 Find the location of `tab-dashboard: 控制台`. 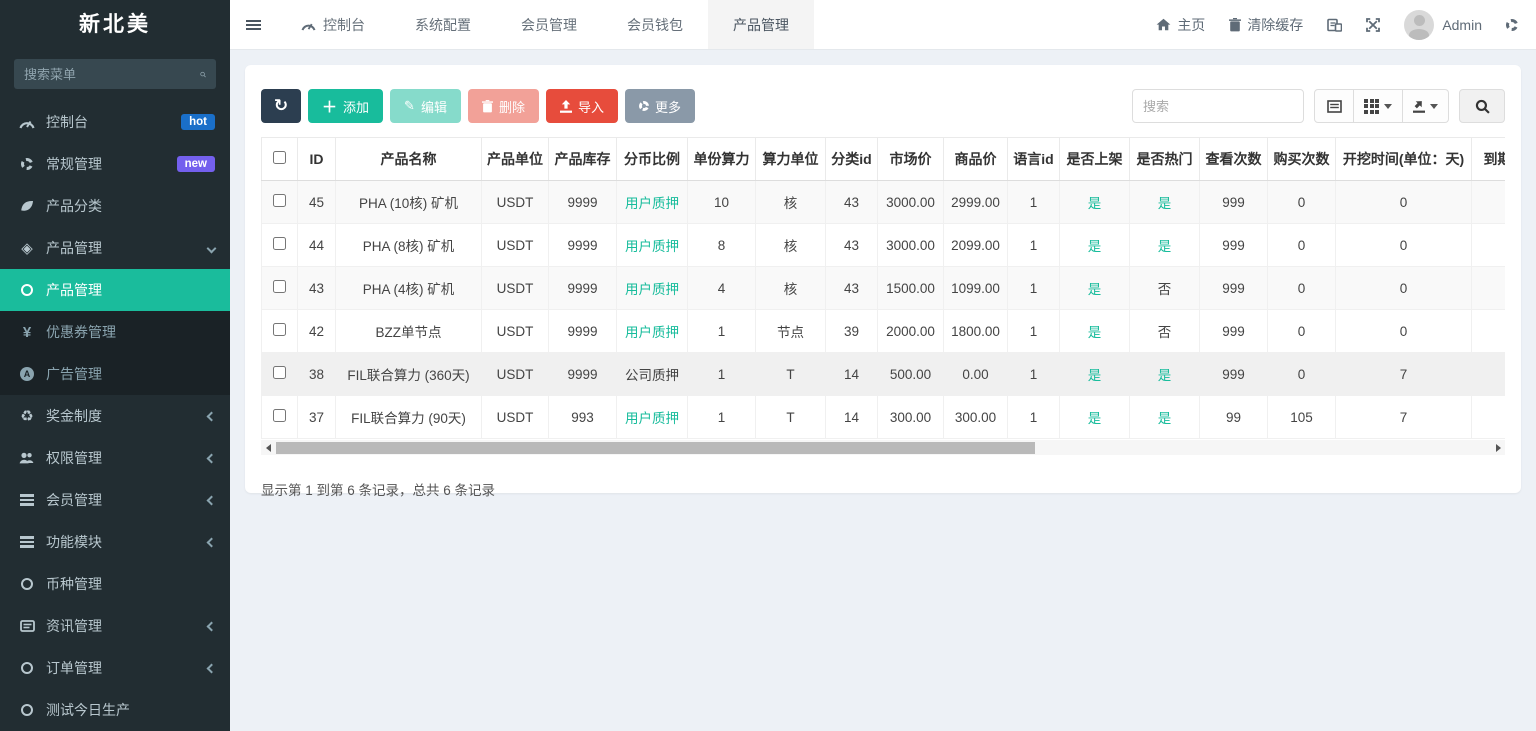

tab-dashboard: 控制台 is located at coordinates (333, 24).